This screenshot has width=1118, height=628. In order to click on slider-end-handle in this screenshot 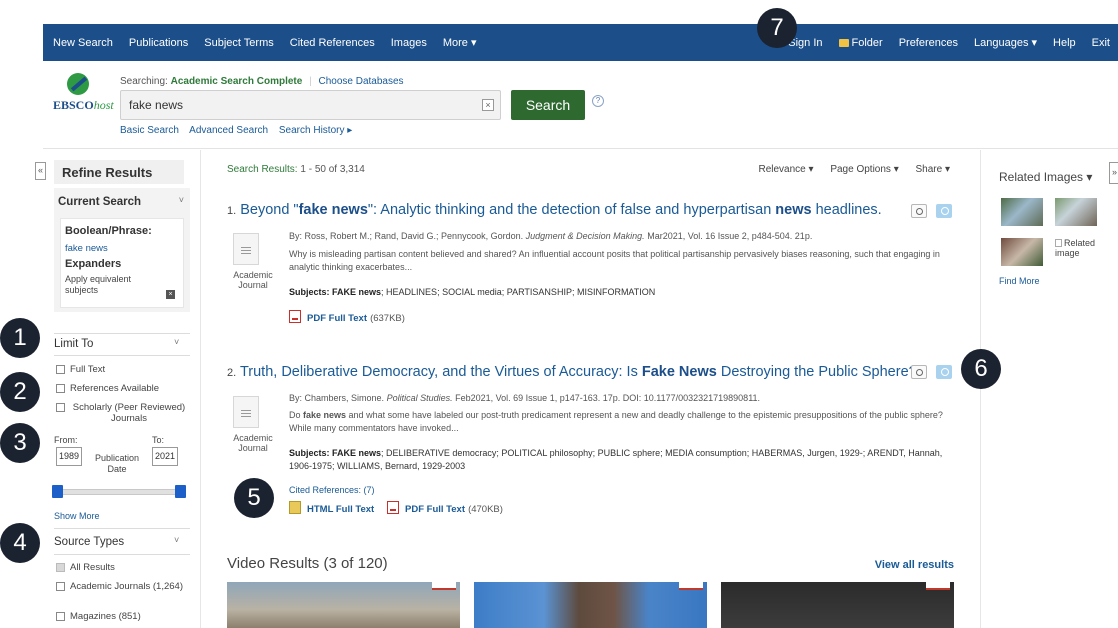, I will do `click(180, 491)`.